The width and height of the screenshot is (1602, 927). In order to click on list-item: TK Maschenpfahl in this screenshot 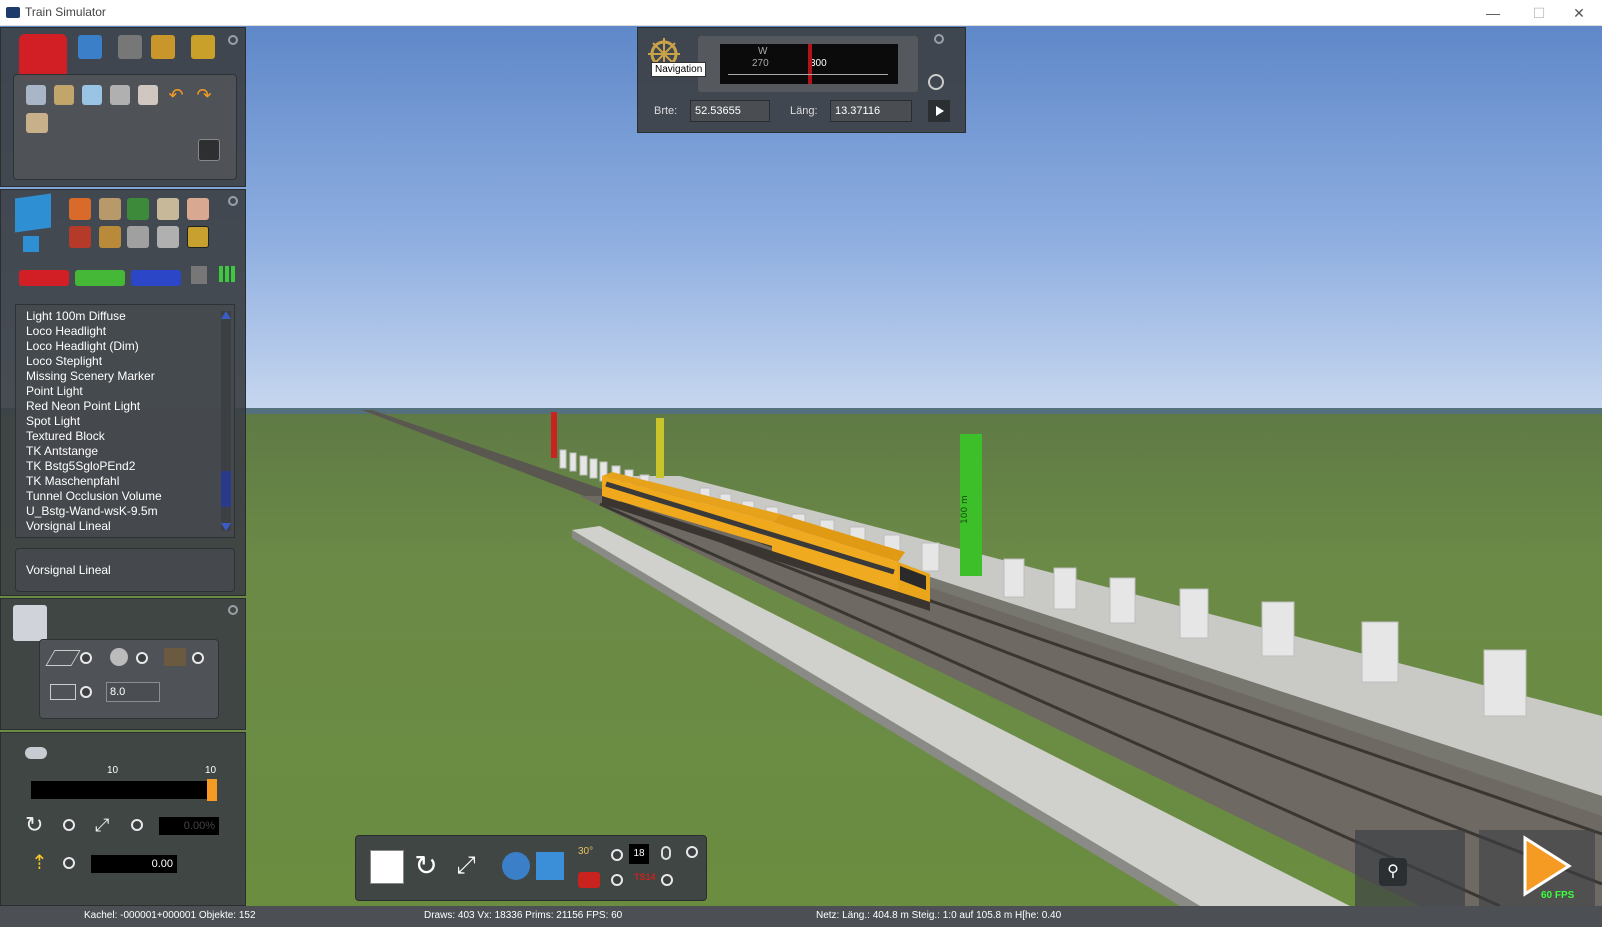, I will do `click(72, 481)`.